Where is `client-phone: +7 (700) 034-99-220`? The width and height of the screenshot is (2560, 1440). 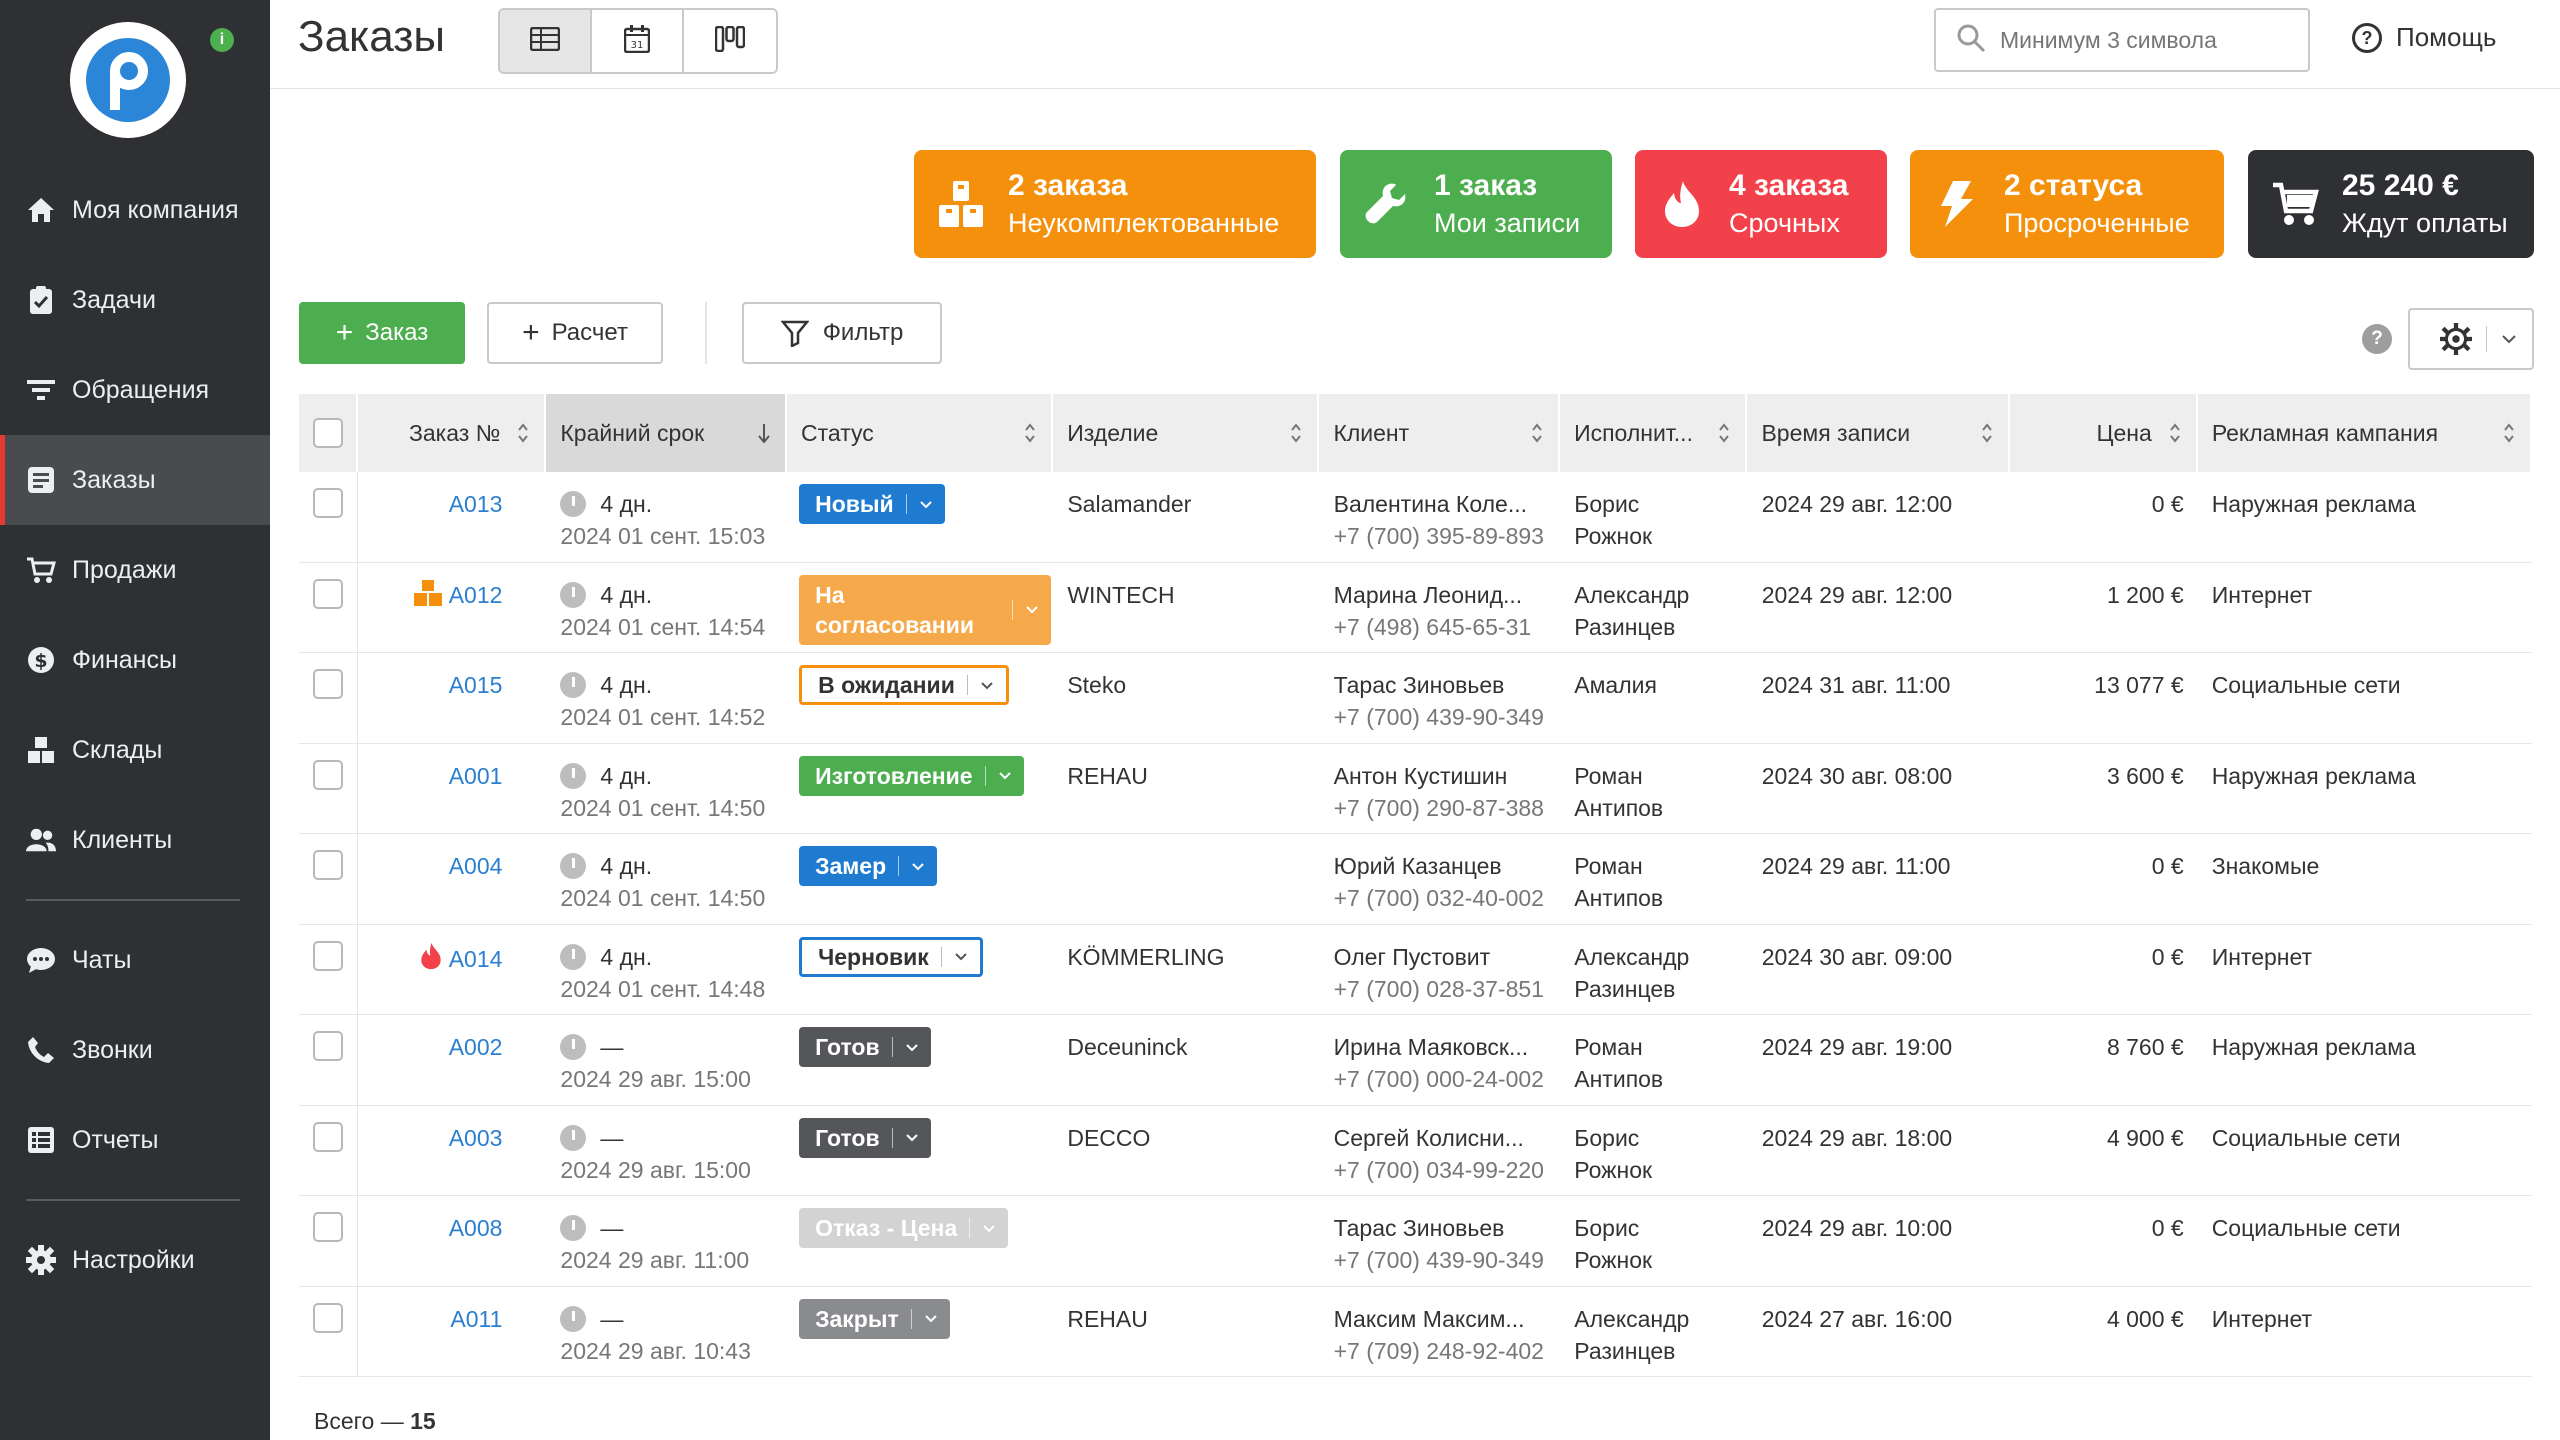 client-phone: +7 (700) 034-99-220 is located at coordinates (1447, 1170).